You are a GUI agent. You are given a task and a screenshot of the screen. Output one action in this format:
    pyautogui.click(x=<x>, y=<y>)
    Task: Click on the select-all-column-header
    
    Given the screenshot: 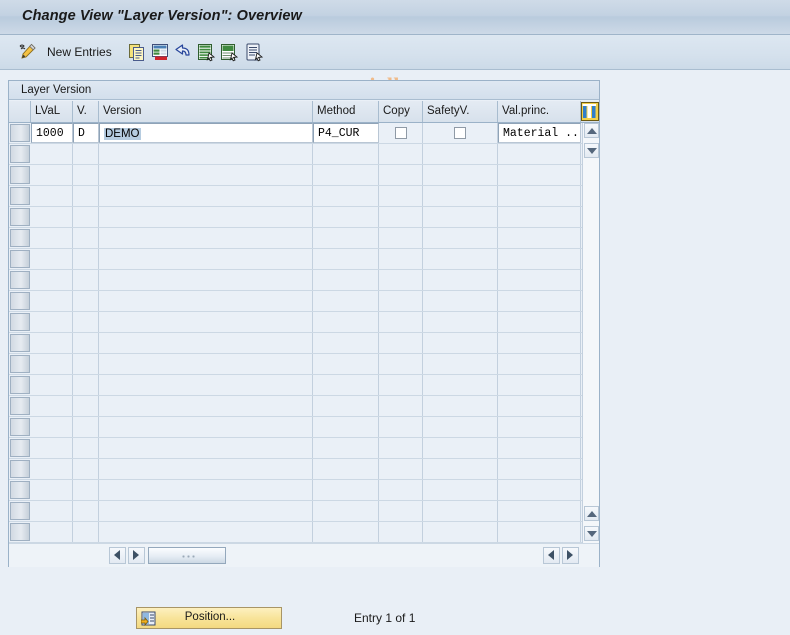 What is the action you would take?
    pyautogui.click(x=20, y=111)
    